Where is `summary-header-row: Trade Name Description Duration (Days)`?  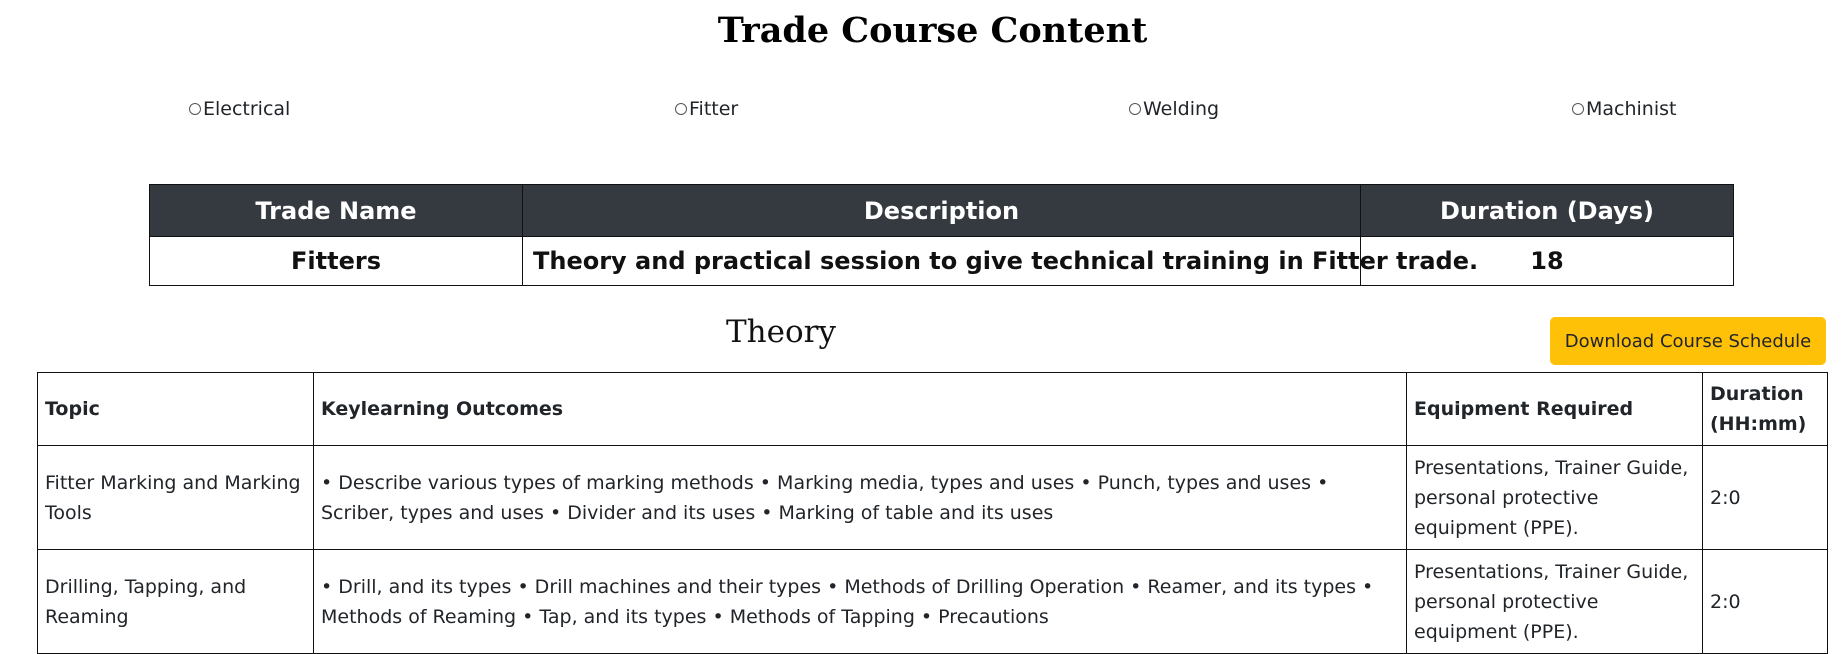 summary-header-row: Trade Name Description Duration (Days) is located at coordinates (941, 210).